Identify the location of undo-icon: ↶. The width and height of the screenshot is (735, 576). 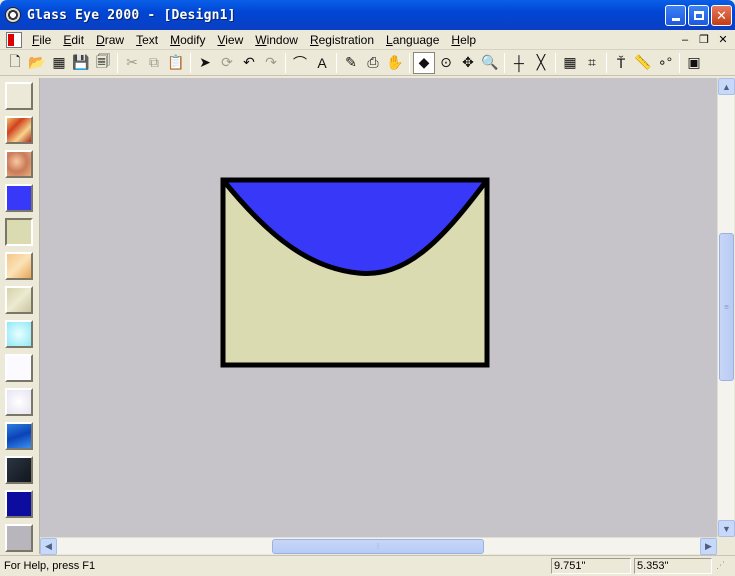
(249, 62).